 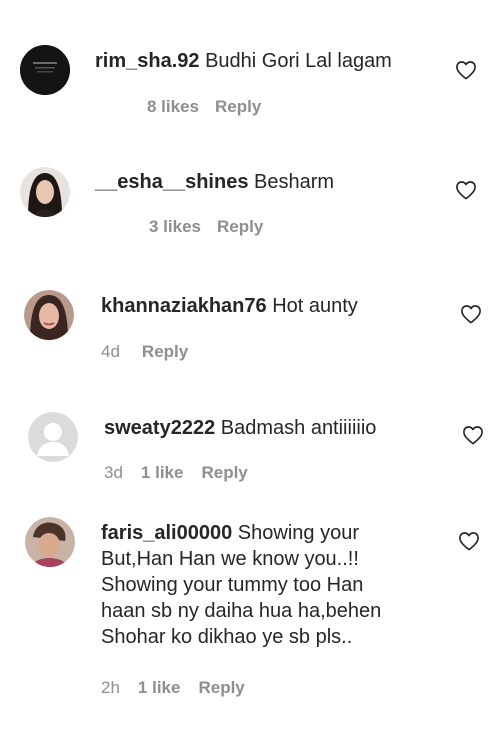 I want to click on comment-meta: 8 likes Reply, so click(x=178, y=107).